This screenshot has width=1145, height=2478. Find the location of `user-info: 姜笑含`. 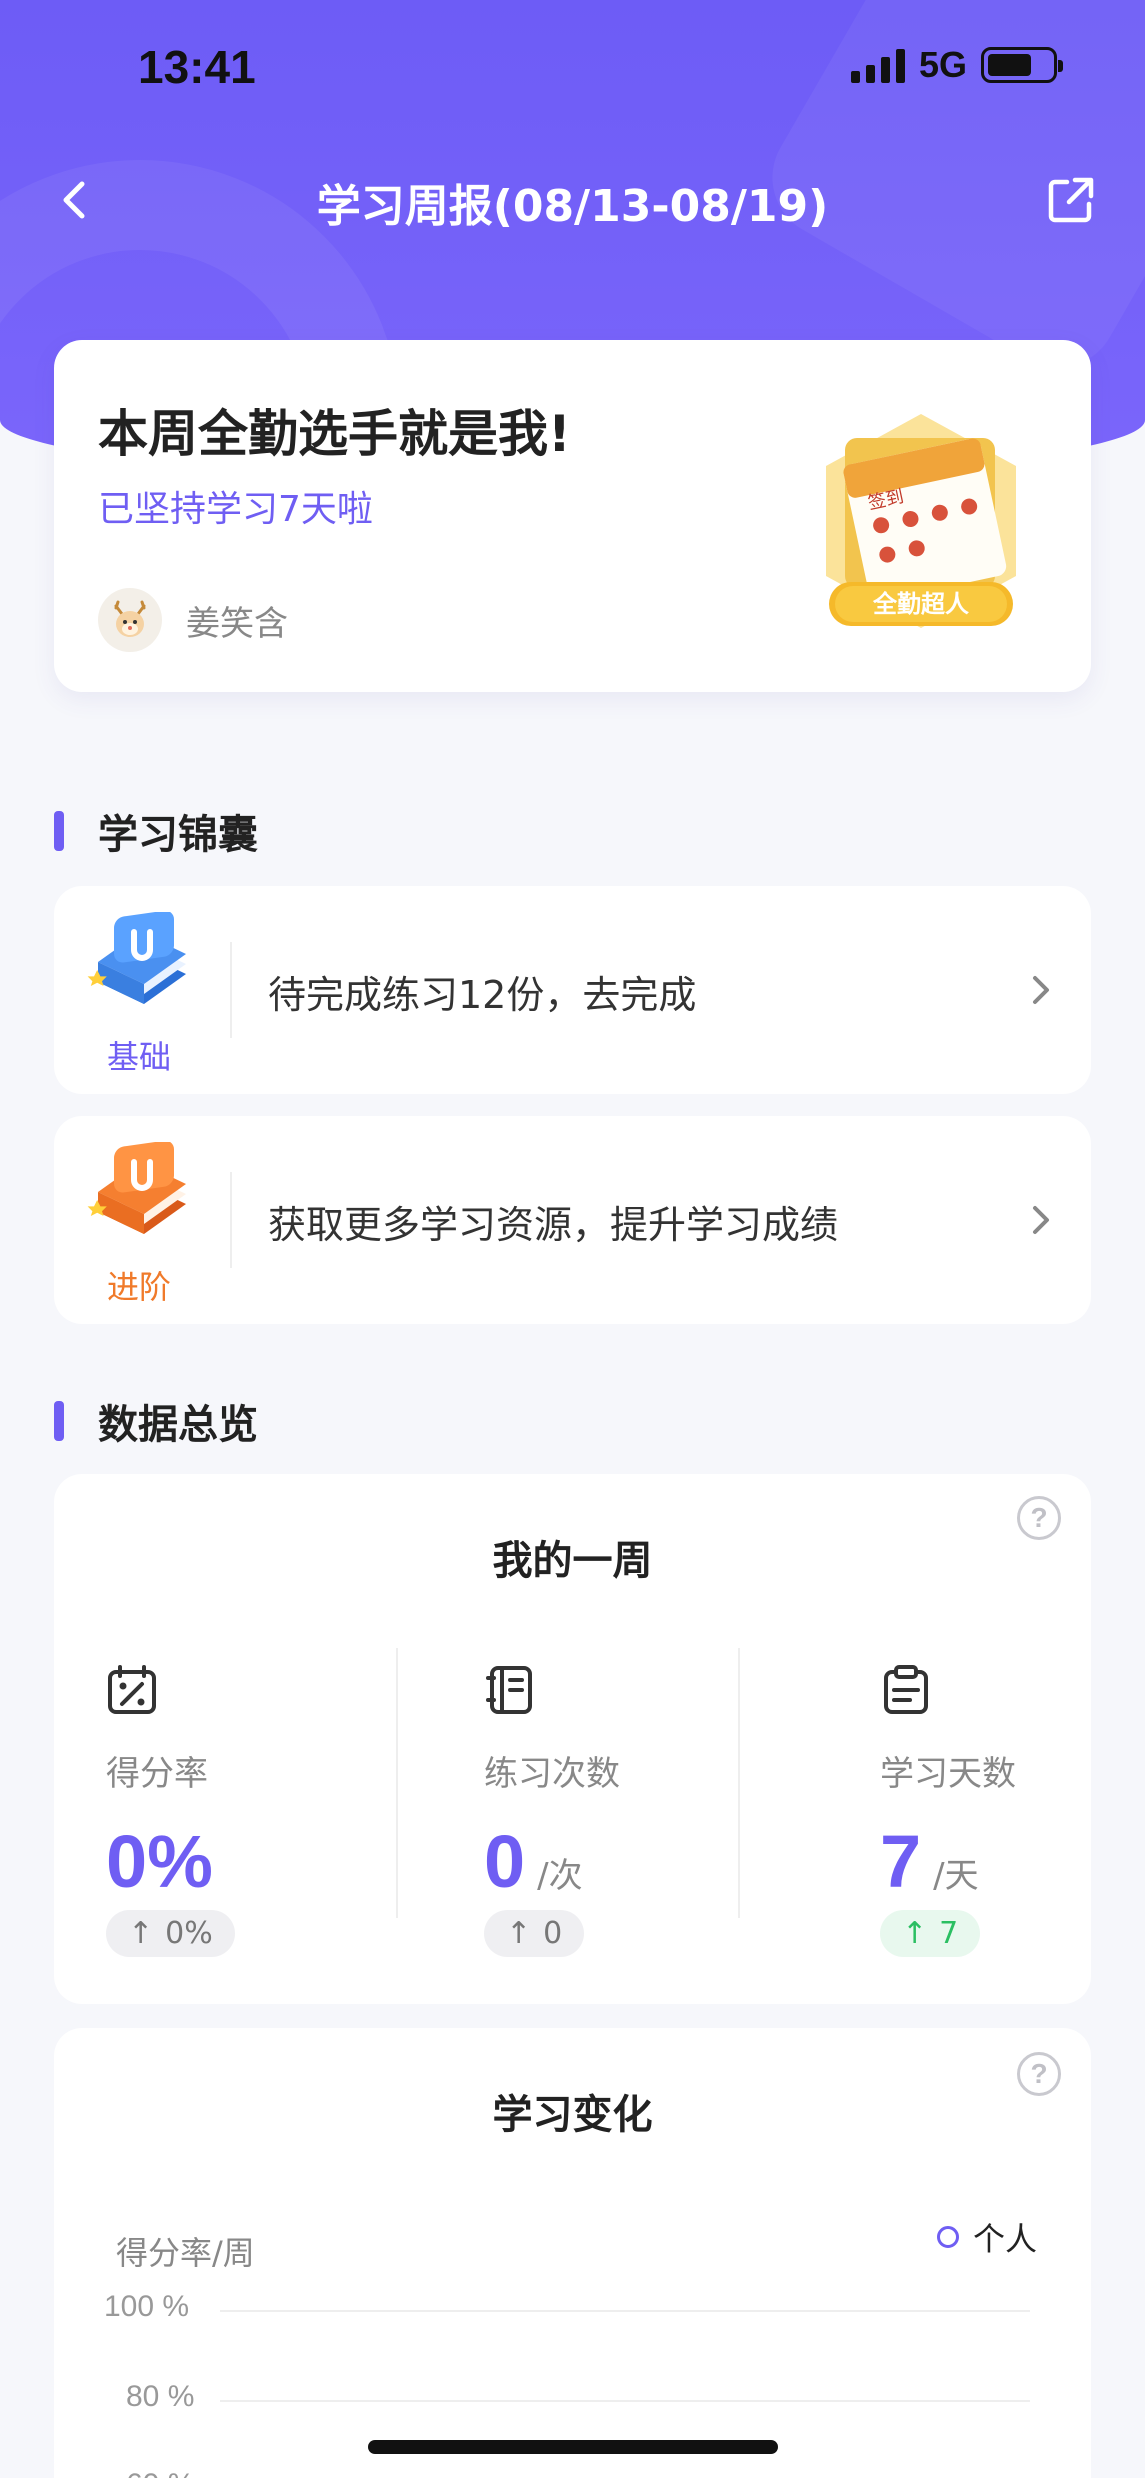

user-info: 姜笑含 is located at coordinates (193, 620).